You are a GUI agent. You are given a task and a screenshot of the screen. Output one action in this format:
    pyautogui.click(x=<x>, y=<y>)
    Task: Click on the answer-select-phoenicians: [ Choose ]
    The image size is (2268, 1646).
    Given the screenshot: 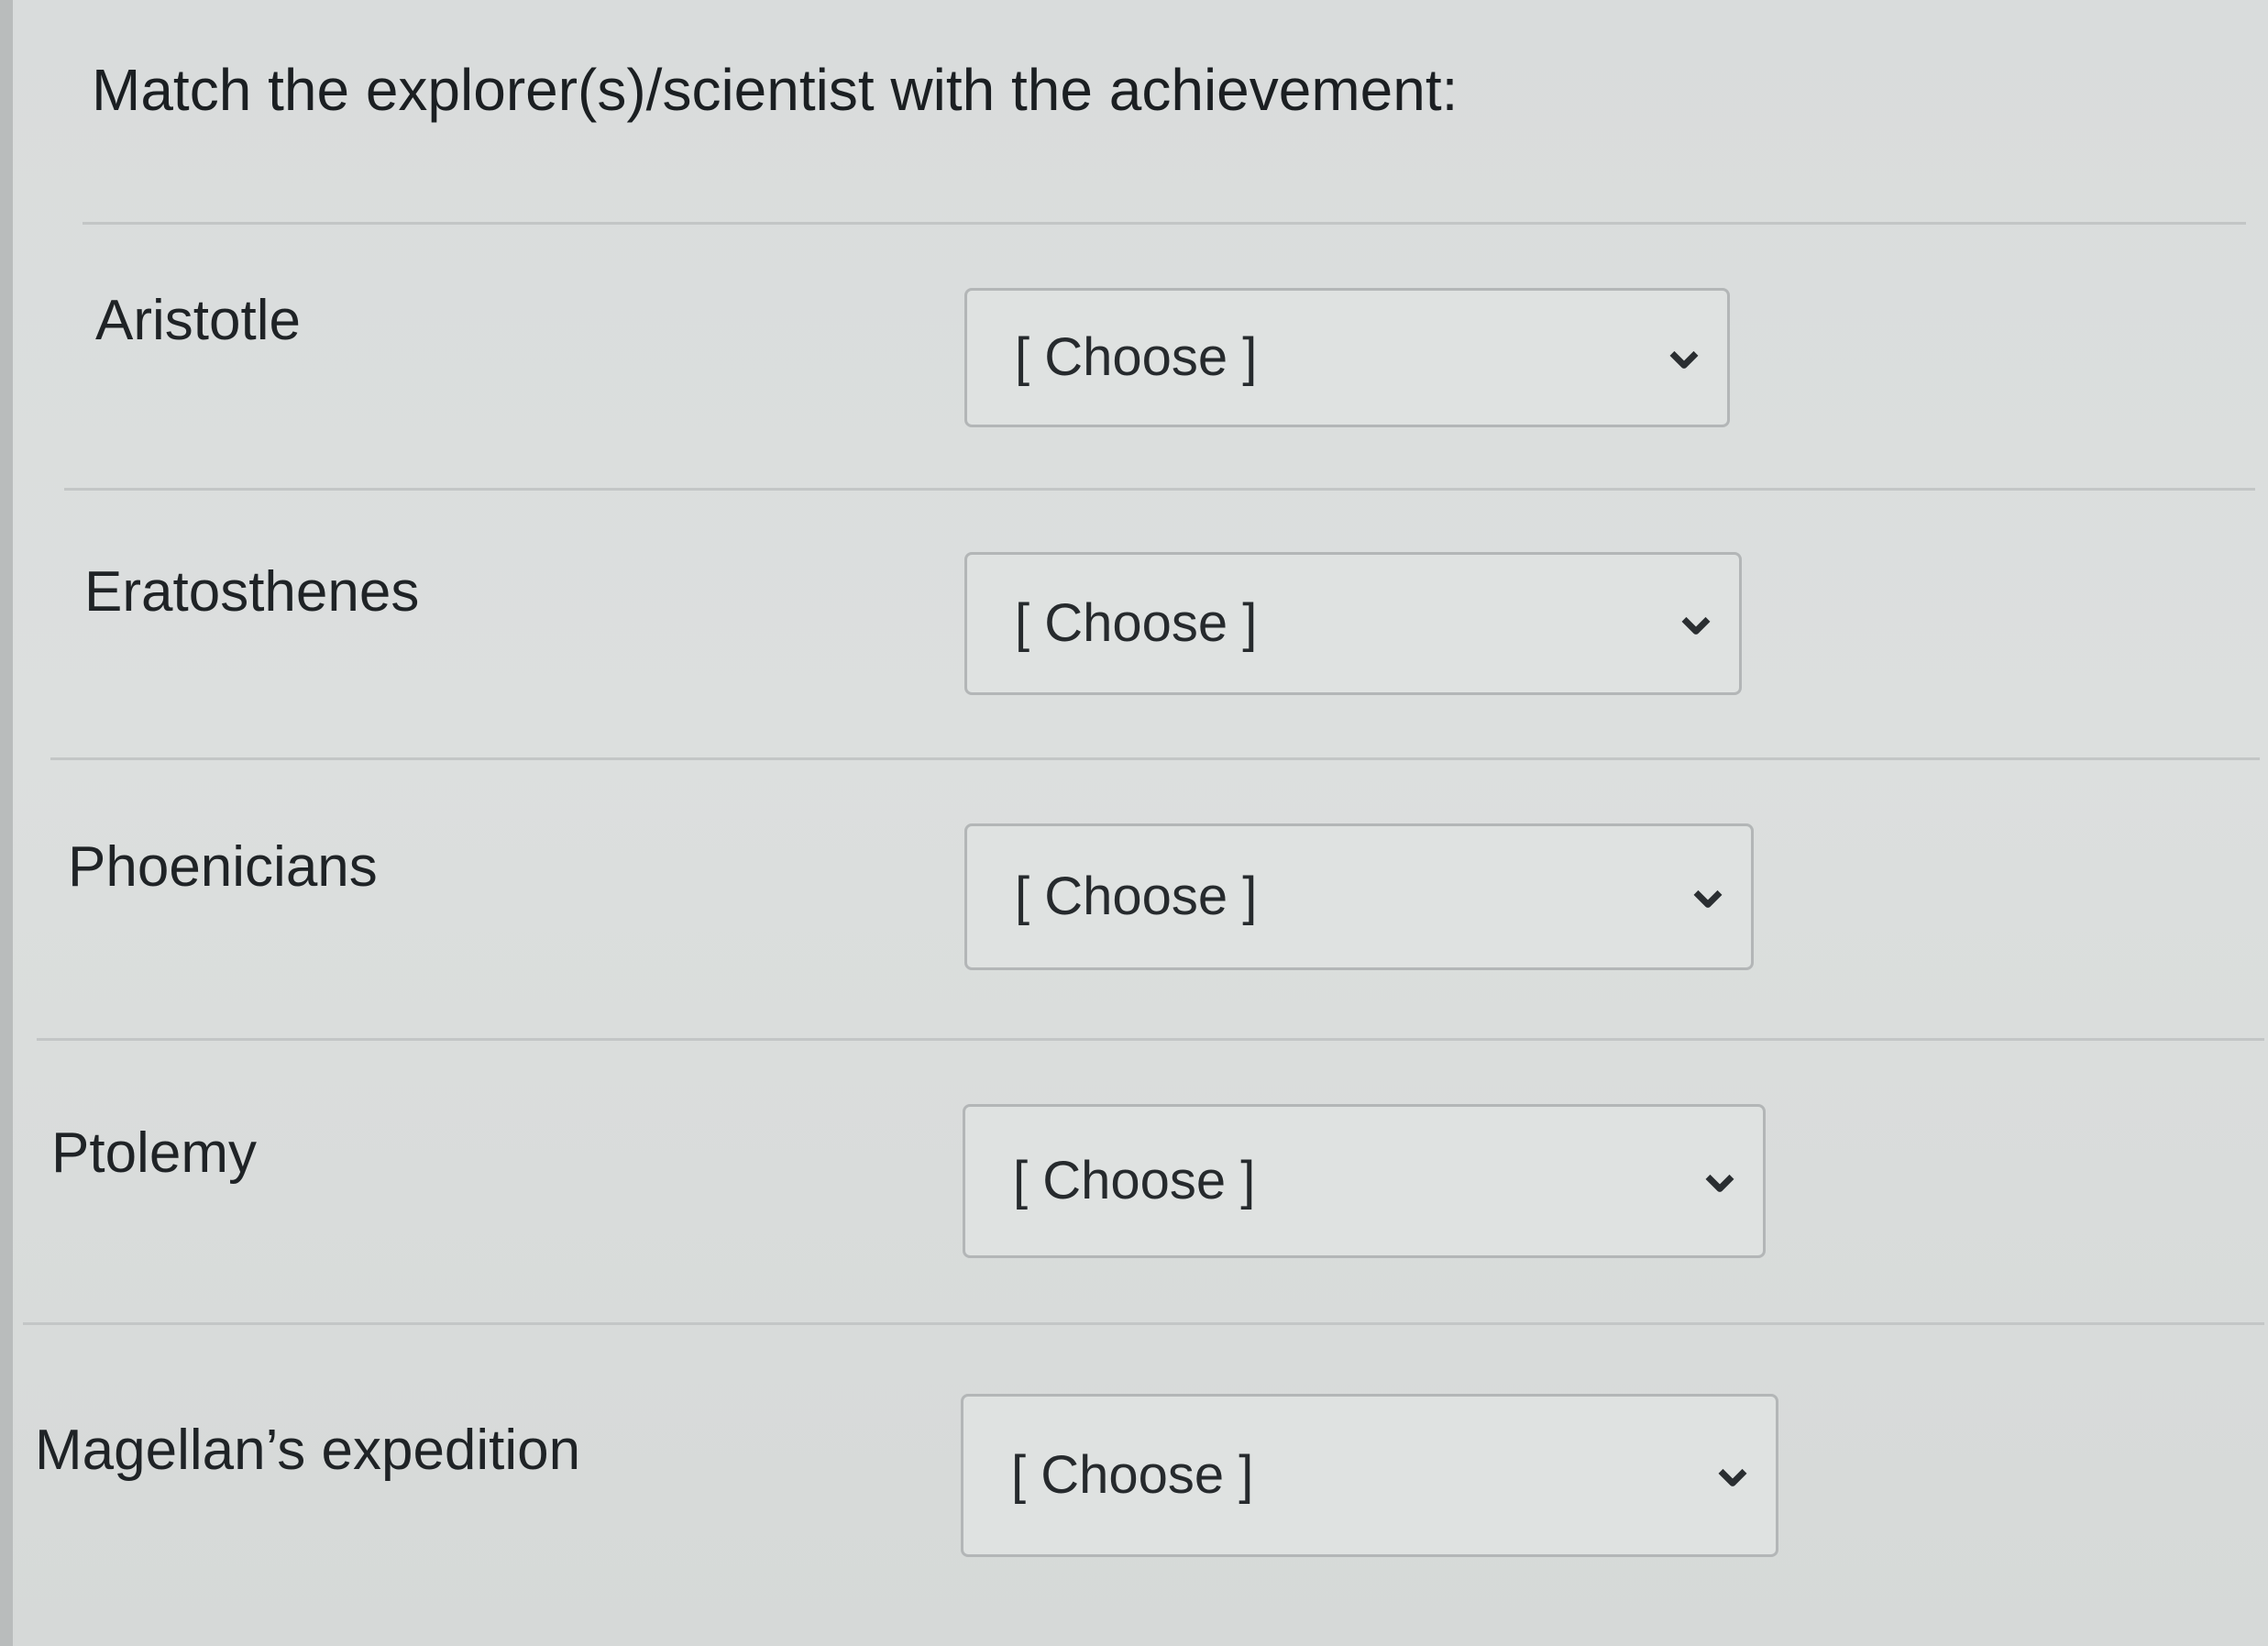 What is the action you would take?
    pyautogui.click(x=1359, y=897)
    